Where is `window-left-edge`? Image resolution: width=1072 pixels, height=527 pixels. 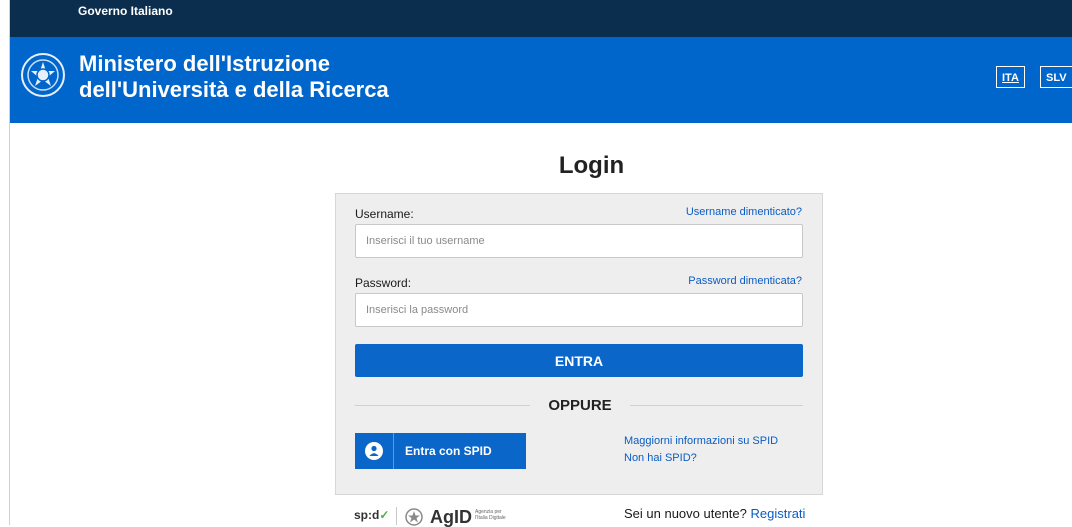
window-left-edge is located at coordinates (5, 262).